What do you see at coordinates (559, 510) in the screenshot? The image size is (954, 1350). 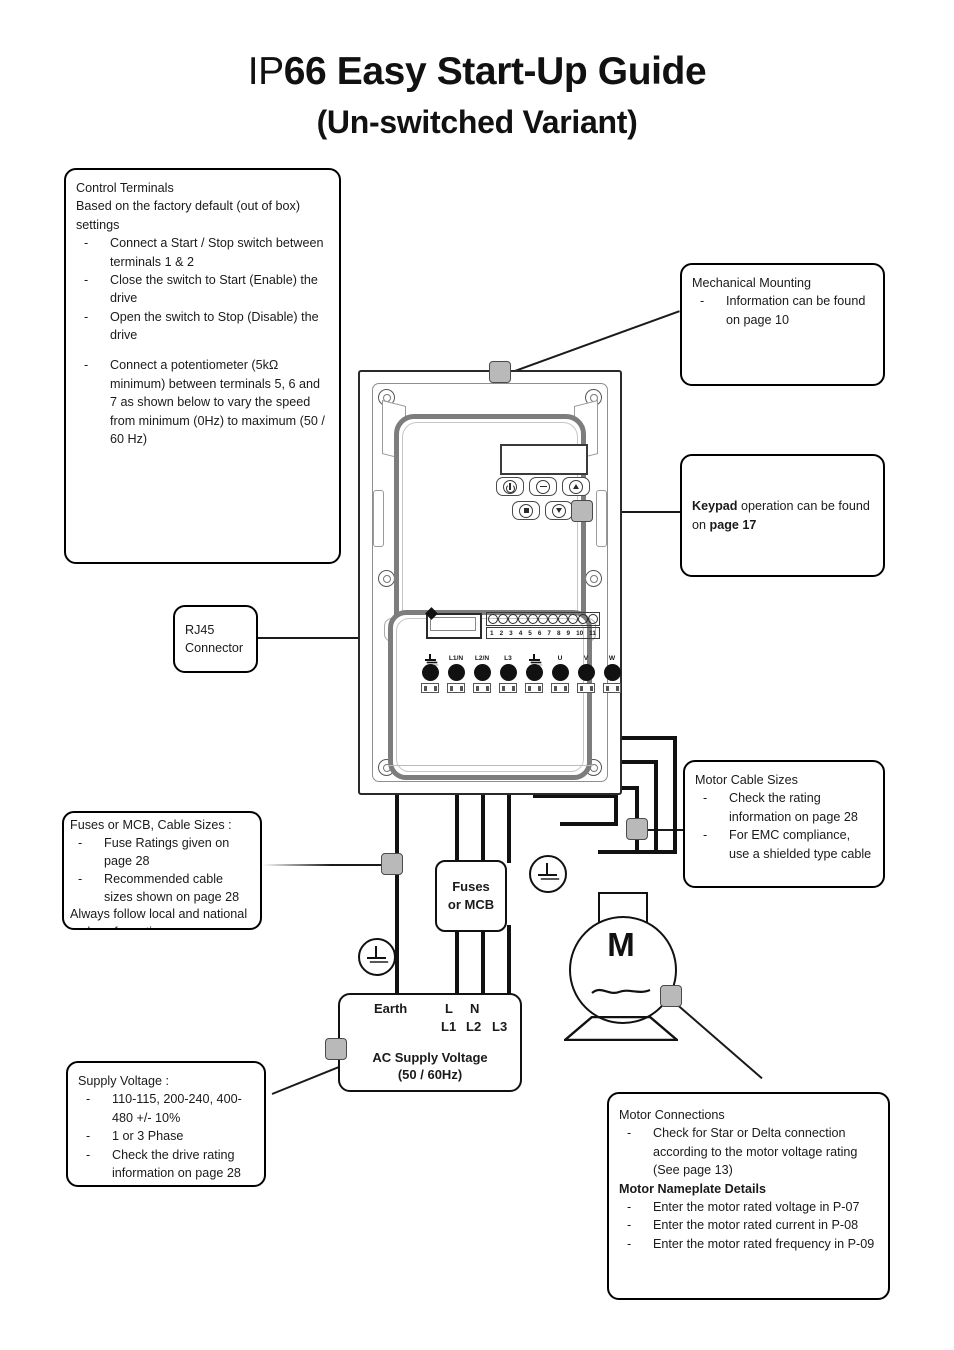 I see `keypad-down-button` at bounding box center [559, 510].